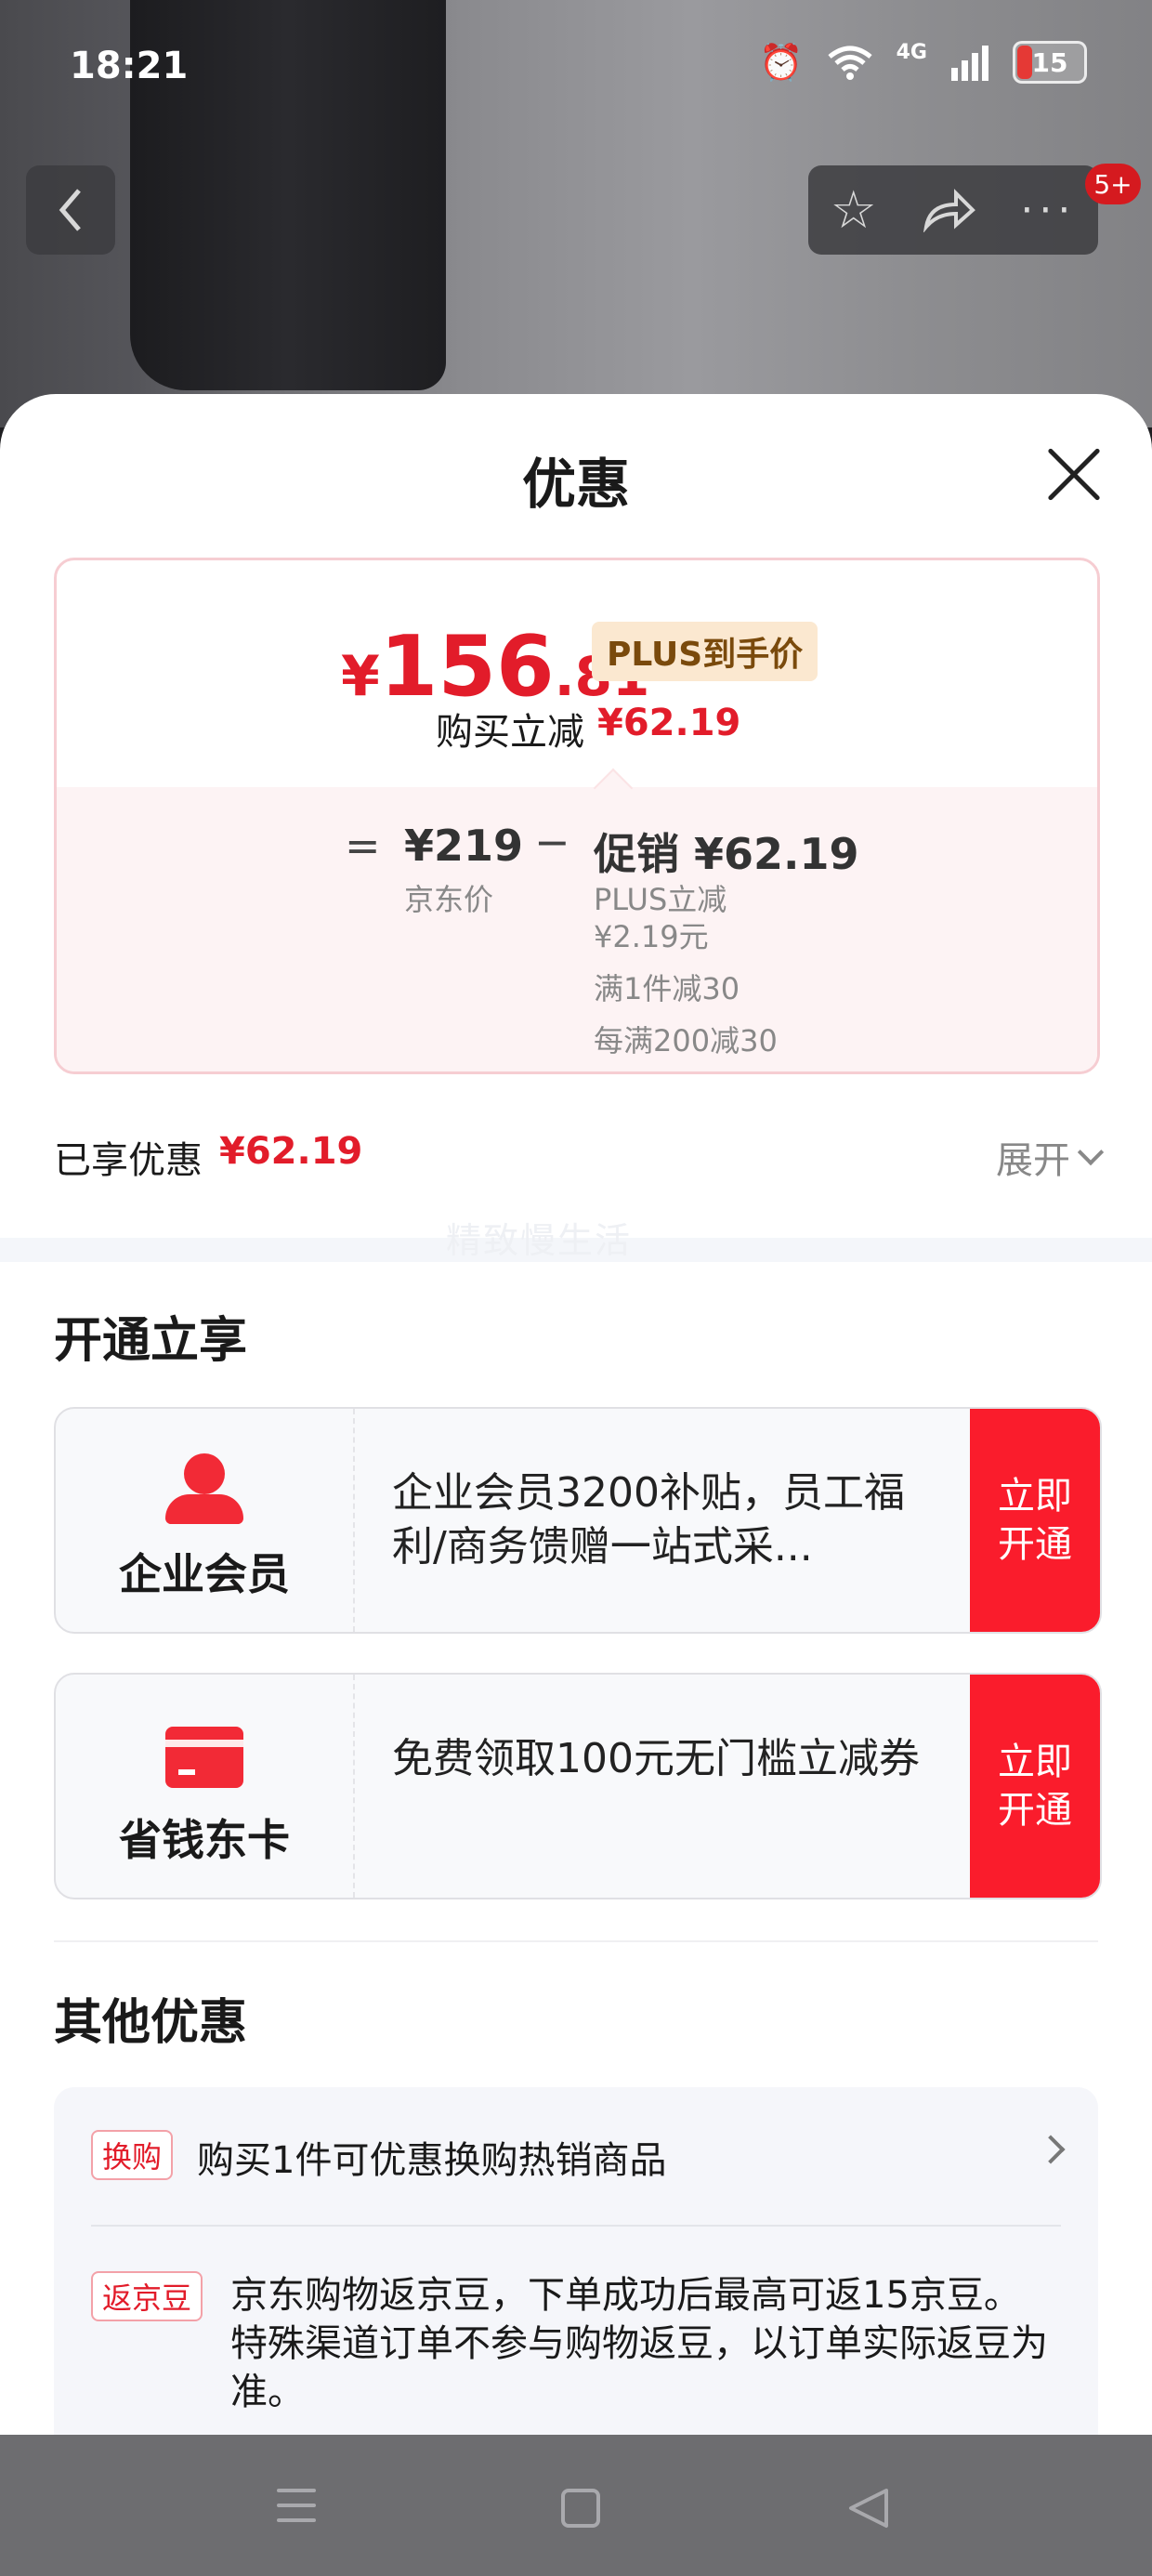 Image resolution: width=1152 pixels, height=2576 pixels. What do you see at coordinates (291, 1151) in the screenshot?
I see `enjoyed-amount: ¥62.19` at bounding box center [291, 1151].